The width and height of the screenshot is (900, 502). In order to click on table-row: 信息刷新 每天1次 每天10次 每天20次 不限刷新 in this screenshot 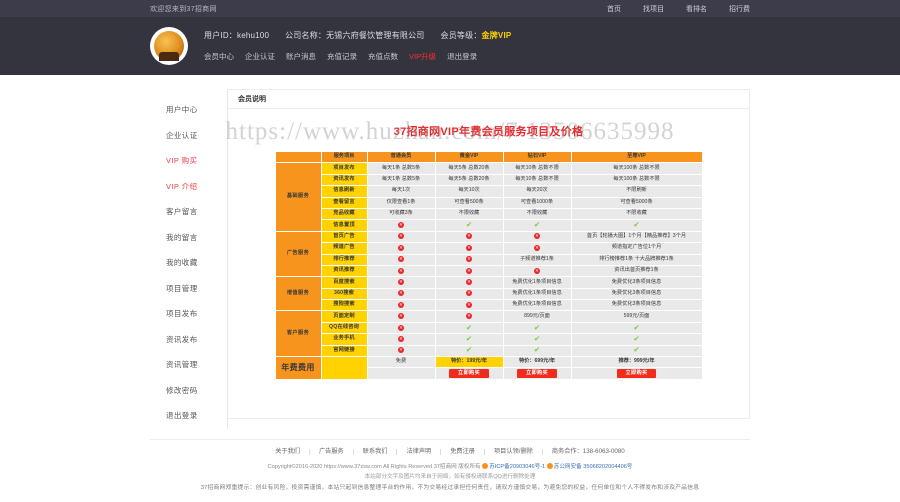, I will do `click(489, 191)`.